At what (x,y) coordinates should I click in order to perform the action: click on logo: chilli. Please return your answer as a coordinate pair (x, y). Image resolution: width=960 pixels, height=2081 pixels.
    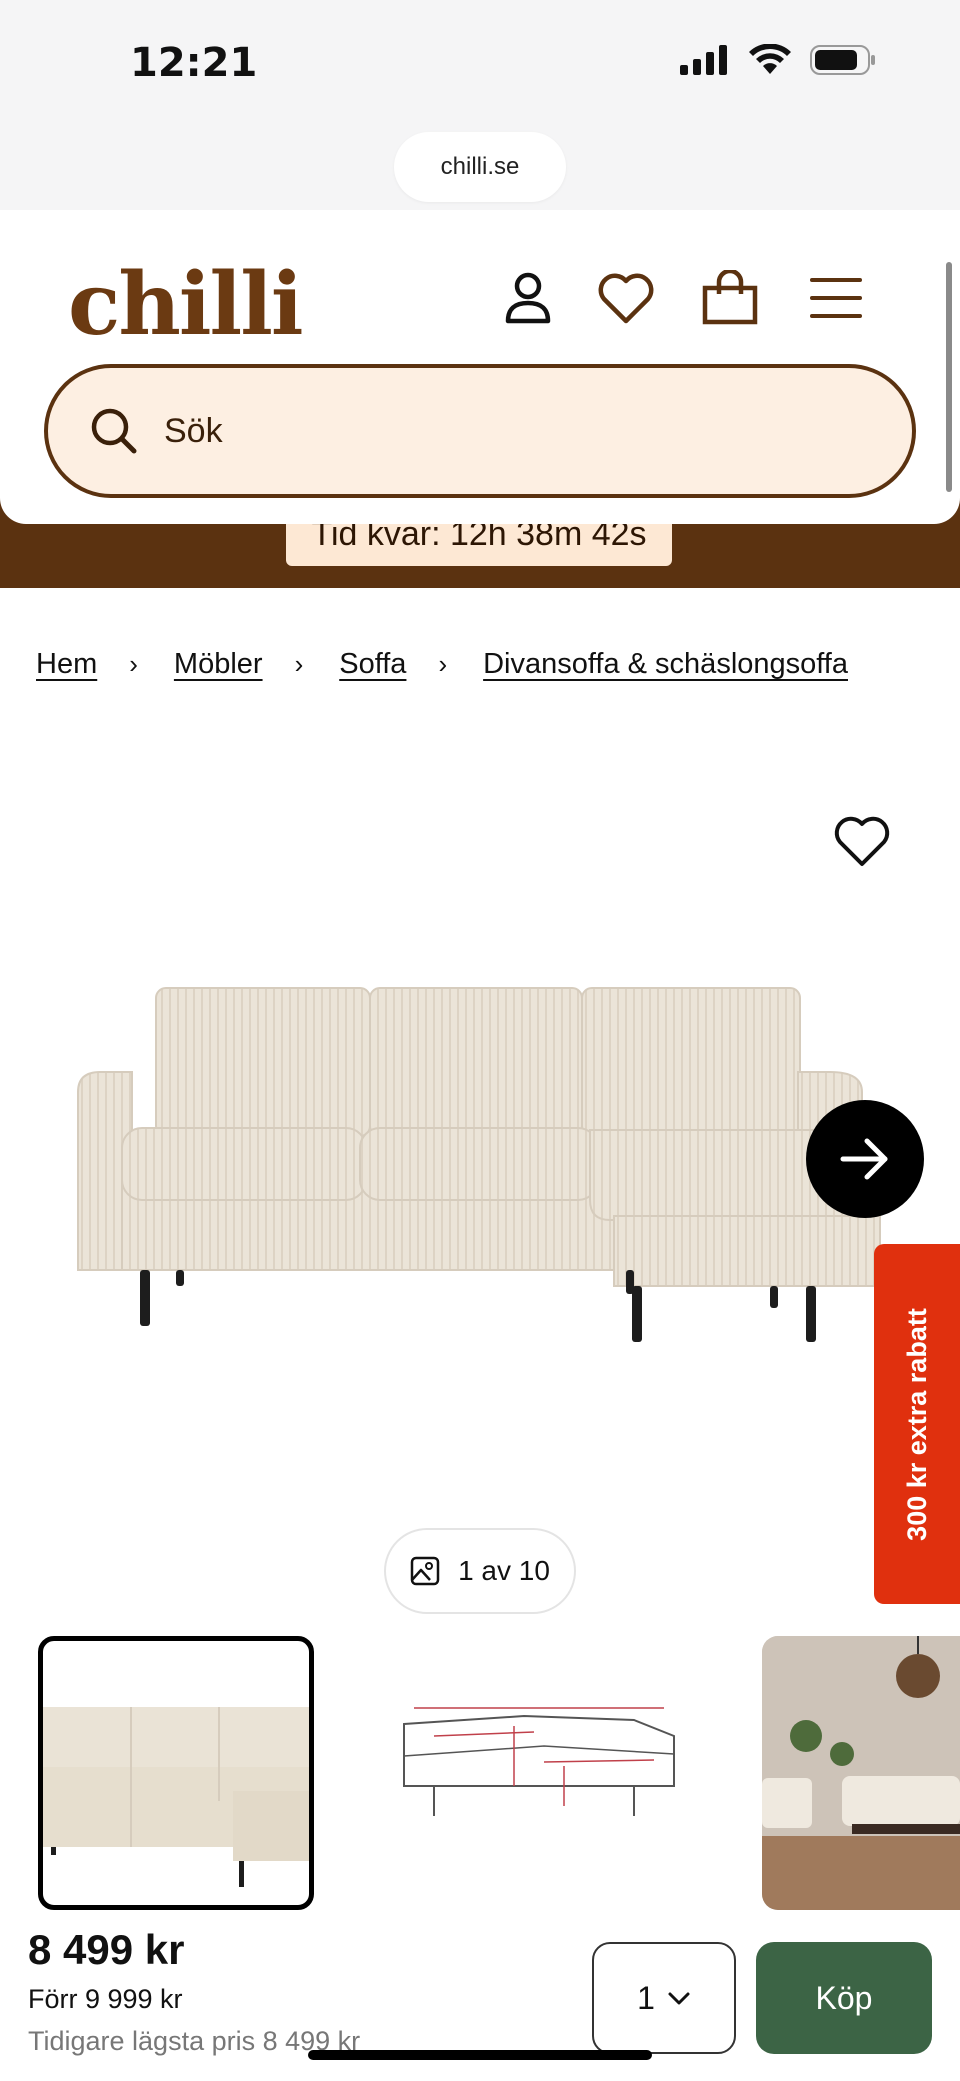
    Looking at the image, I should click on (186, 304).